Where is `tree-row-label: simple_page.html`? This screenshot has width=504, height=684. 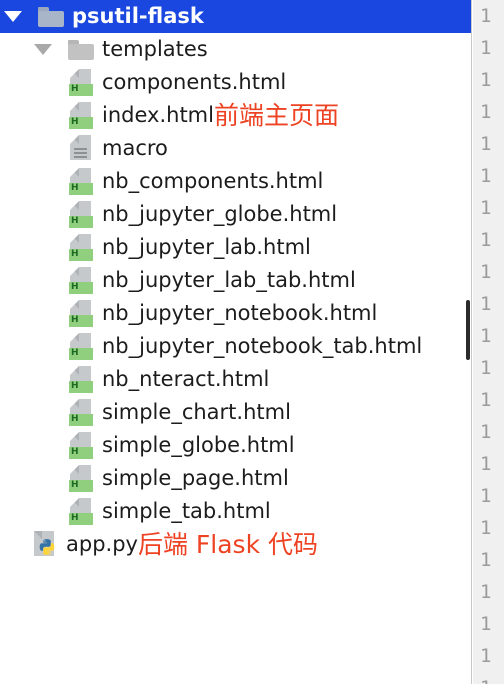 tree-row-label: simple_page.html is located at coordinates (195, 478).